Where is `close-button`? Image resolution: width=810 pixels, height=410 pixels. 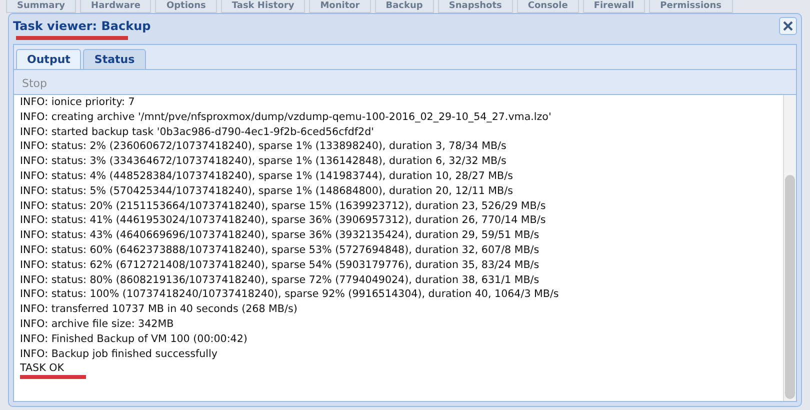 close-button is located at coordinates (788, 26).